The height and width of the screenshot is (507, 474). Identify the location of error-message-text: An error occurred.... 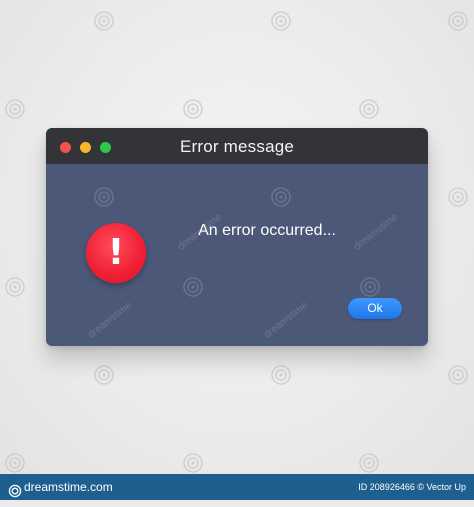
(267, 230).